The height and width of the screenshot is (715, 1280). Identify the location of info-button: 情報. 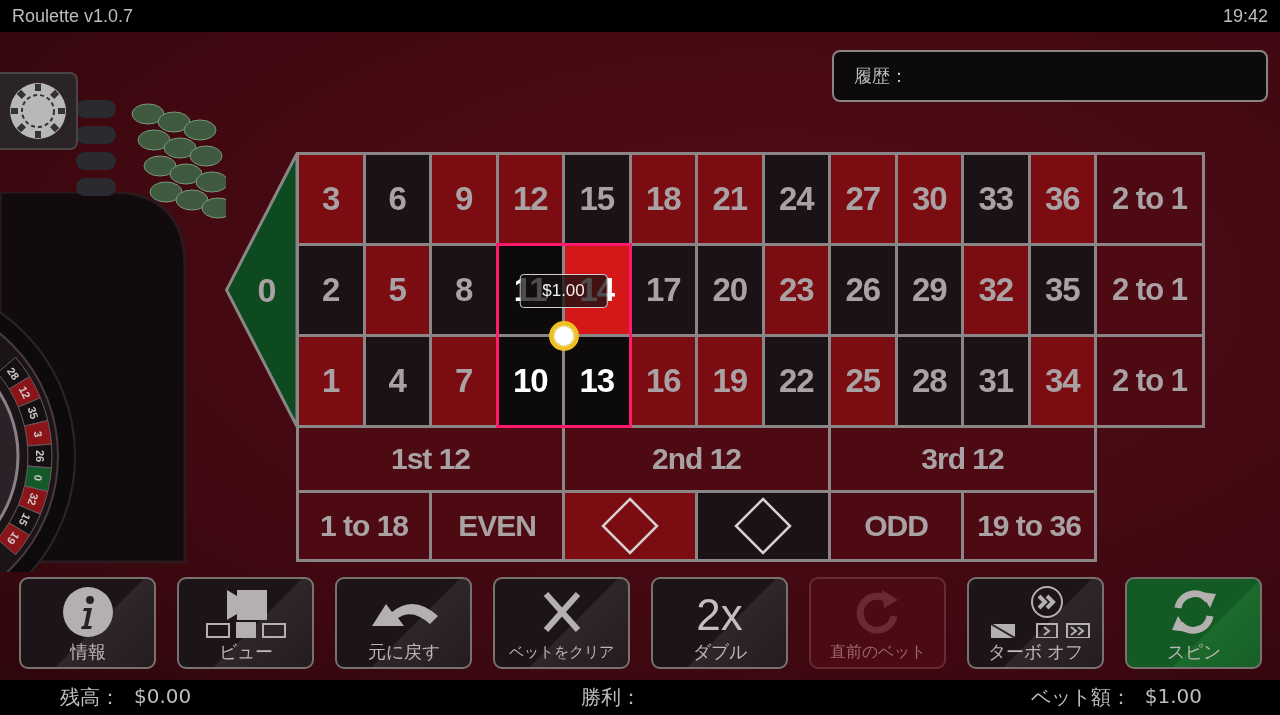
(87, 623).